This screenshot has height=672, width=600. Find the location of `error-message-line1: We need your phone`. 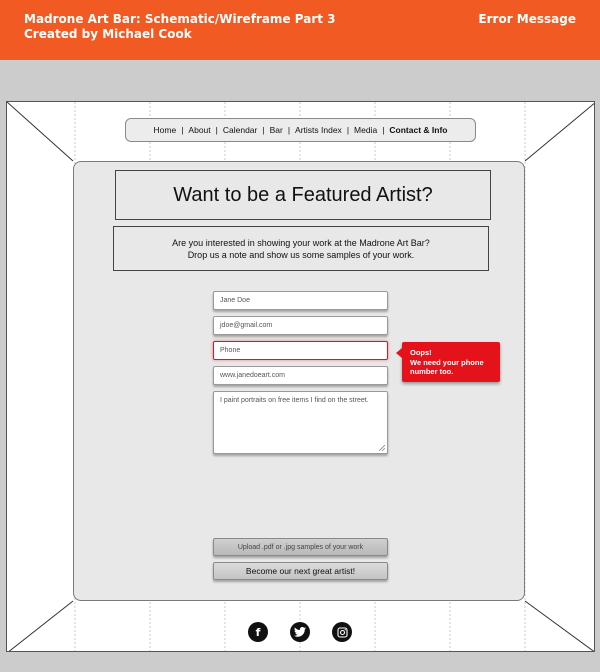

error-message-line1: We need your phone is located at coordinates (447, 362).